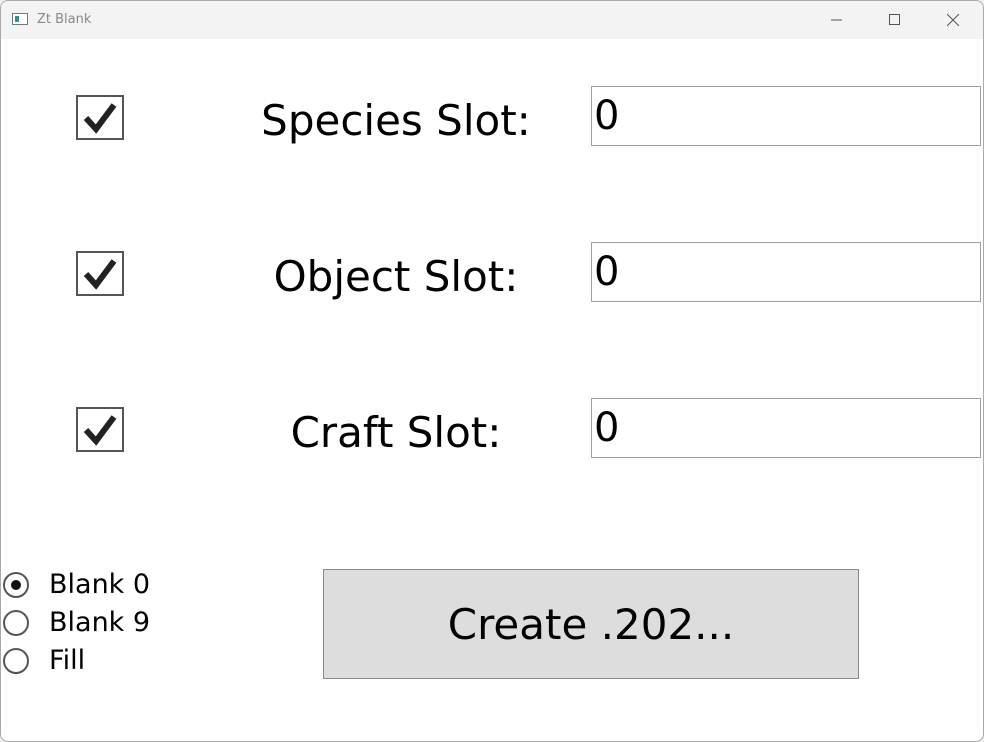  I want to click on species-slot-label: Species Slot:, so click(396, 120).